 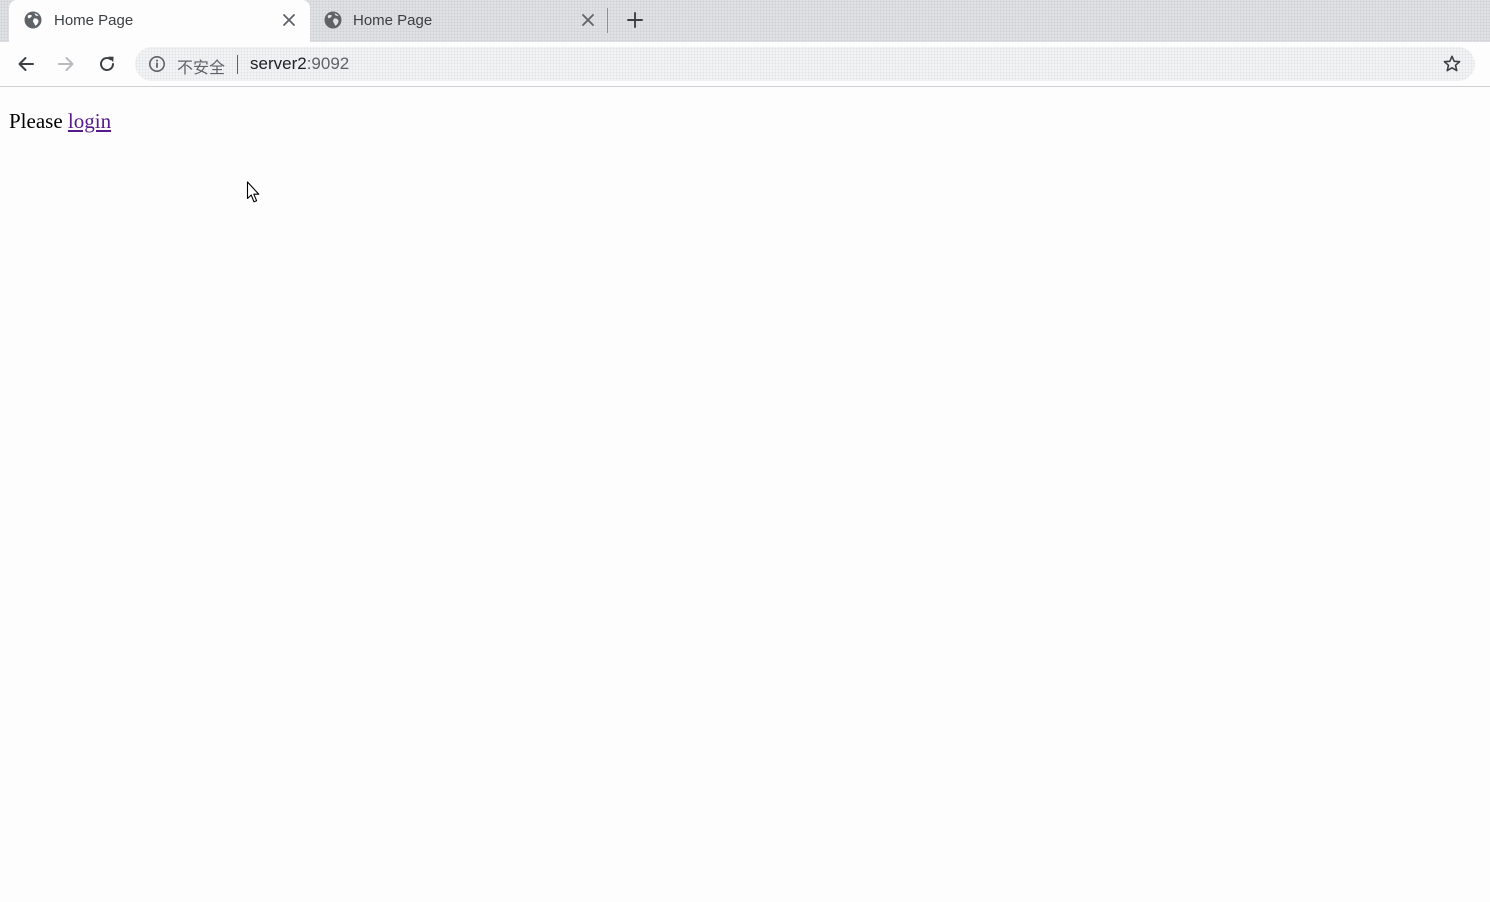 I want to click on tab-strip: Home Page Home Page, so click(x=745, y=21).